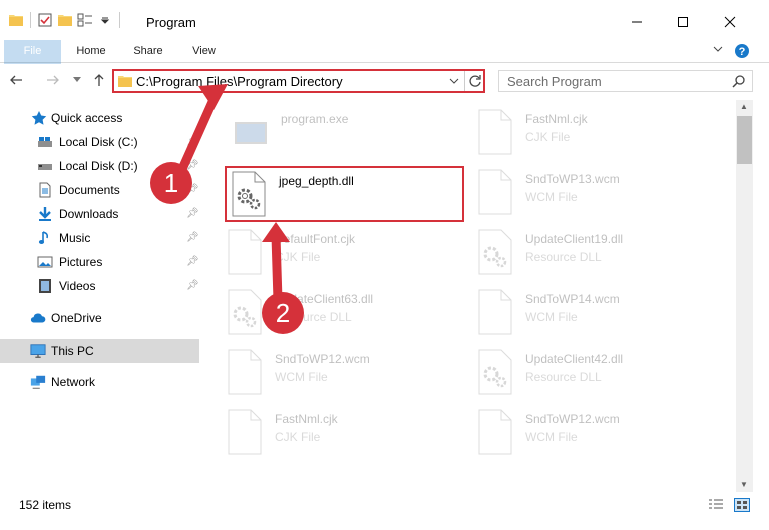 This screenshot has width=769, height=530. What do you see at coordinates (283, 313) in the screenshot?
I see `step-2-badge: 2` at bounding box center [283, 313].